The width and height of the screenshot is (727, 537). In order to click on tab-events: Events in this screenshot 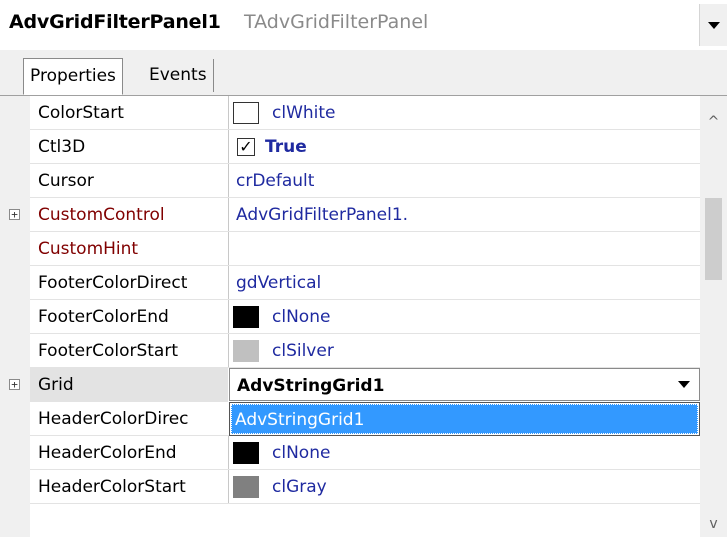, I will do `click(178, 75)`.